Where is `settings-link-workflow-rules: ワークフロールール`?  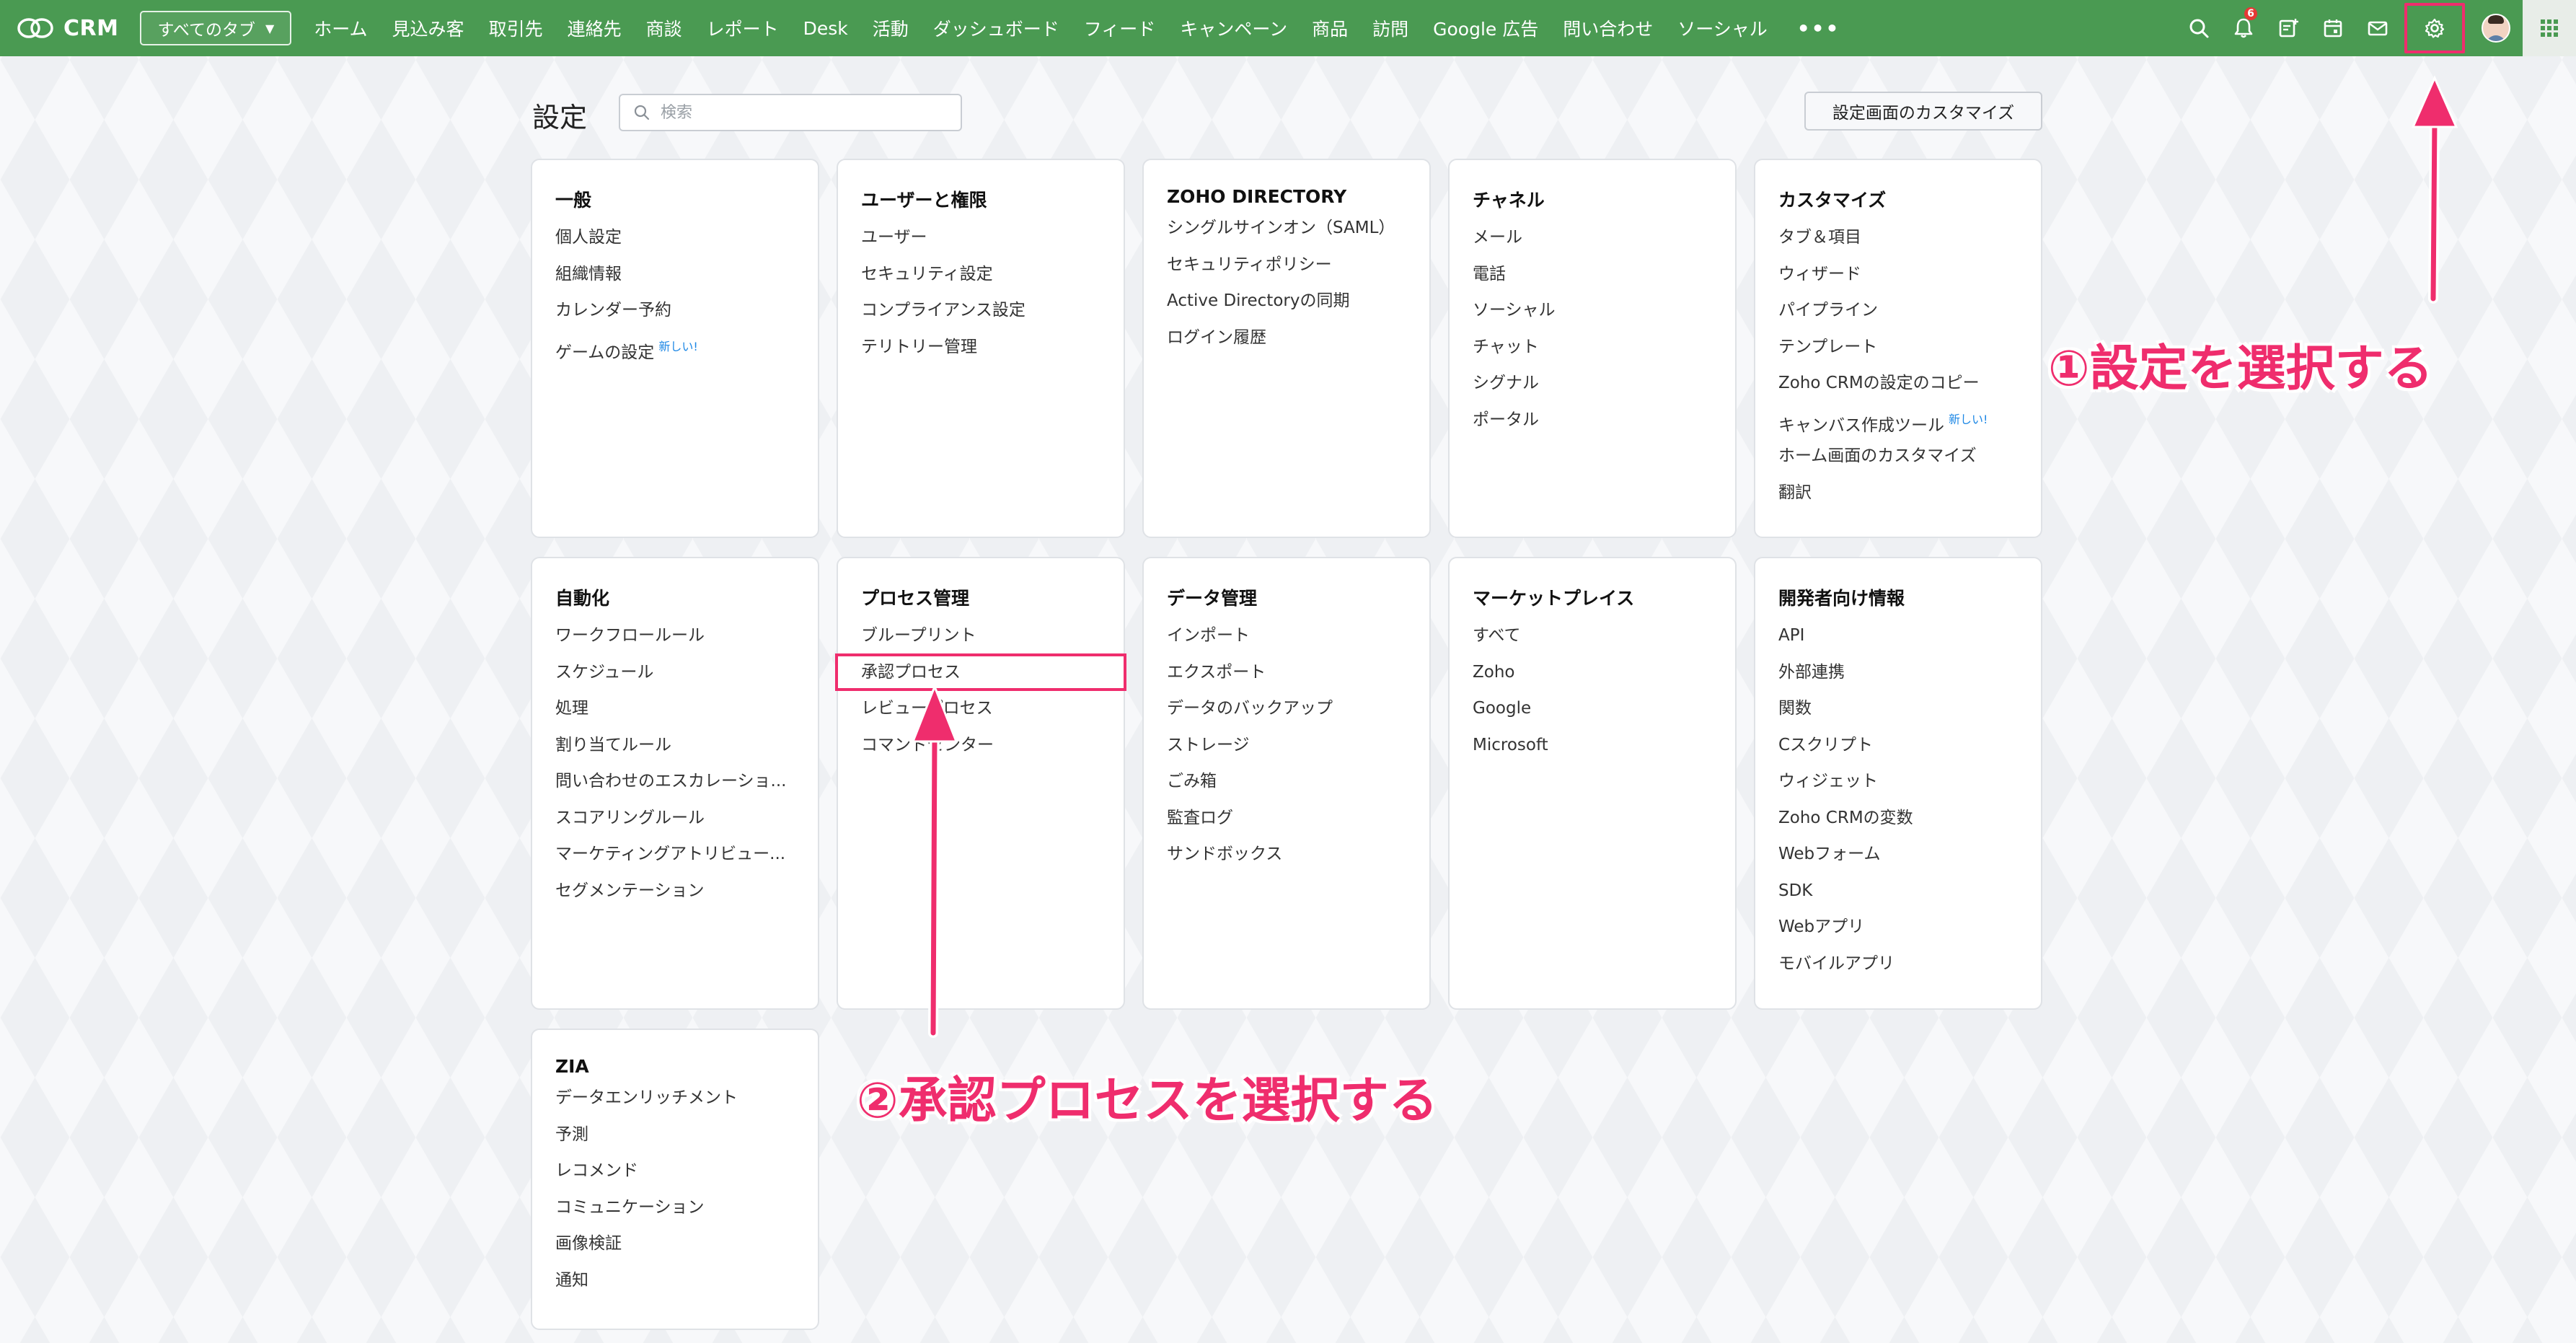 settings-link-workflow-rules: ワークフロールール is located at coordinates (675, 643).